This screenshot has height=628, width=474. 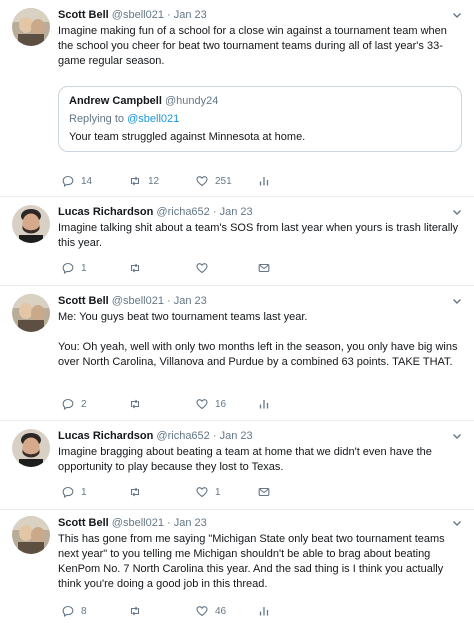 I want to click on reply-button: 8, so click(x=74, y=611).